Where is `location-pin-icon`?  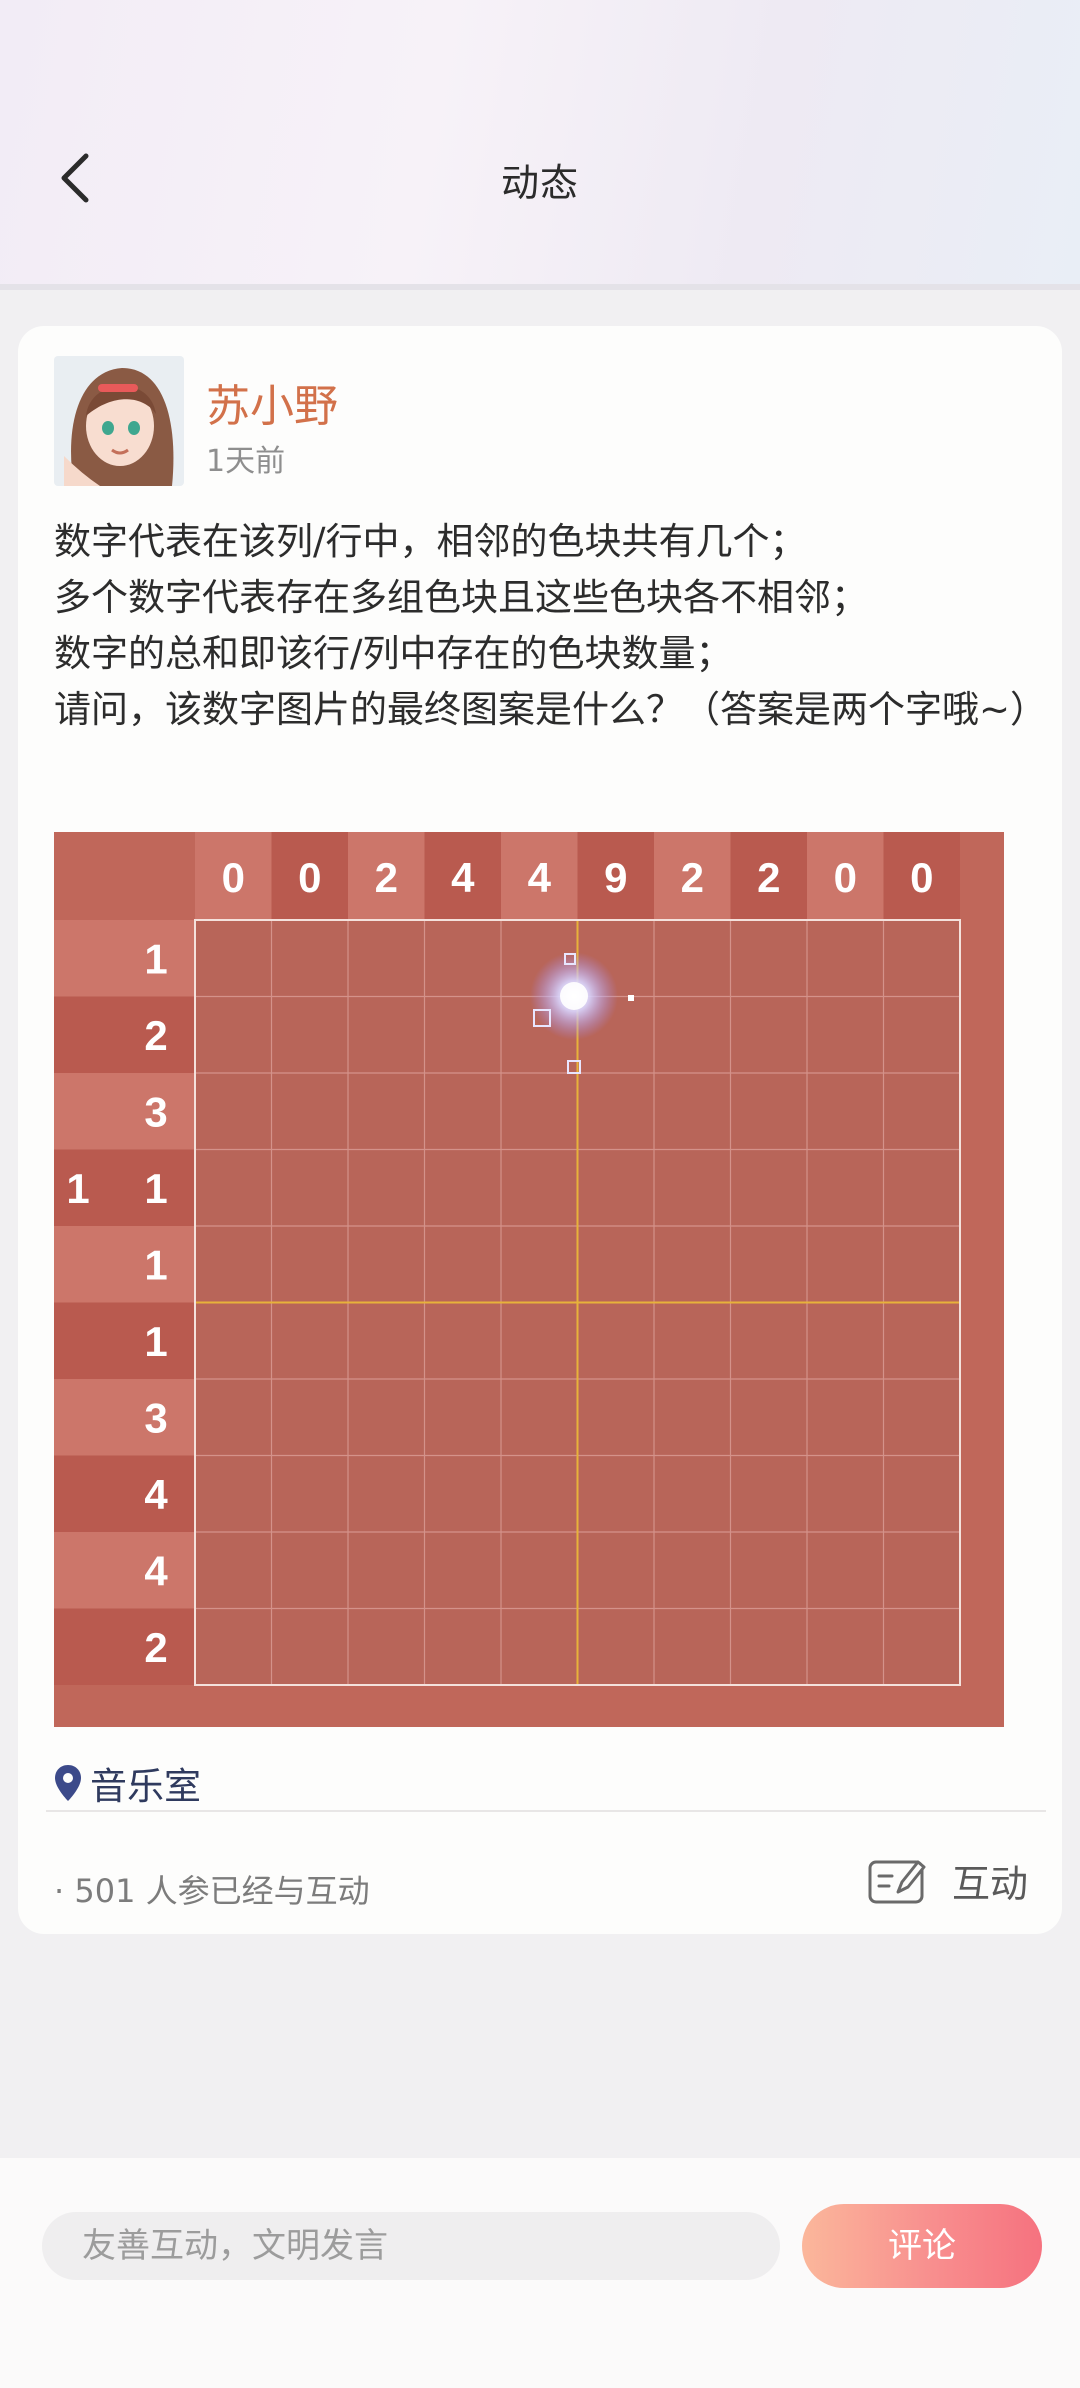 location-pin-icon is located at coordinates (68, 1783).